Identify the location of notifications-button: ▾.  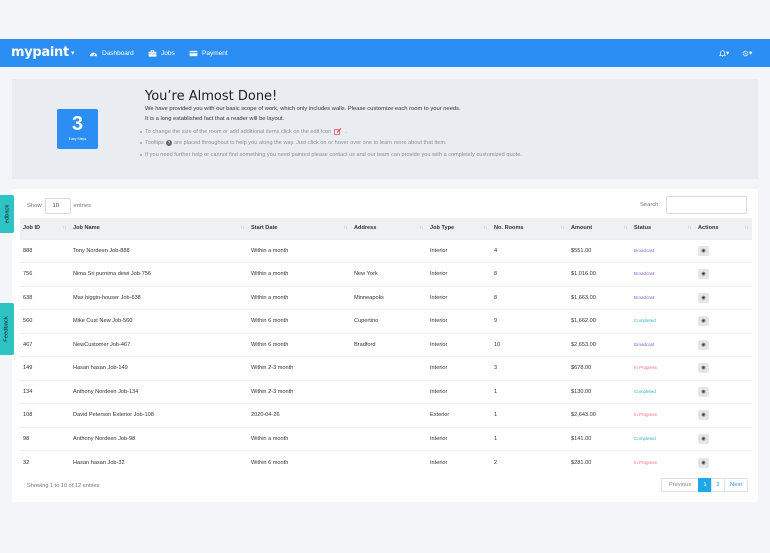
(724, 53).